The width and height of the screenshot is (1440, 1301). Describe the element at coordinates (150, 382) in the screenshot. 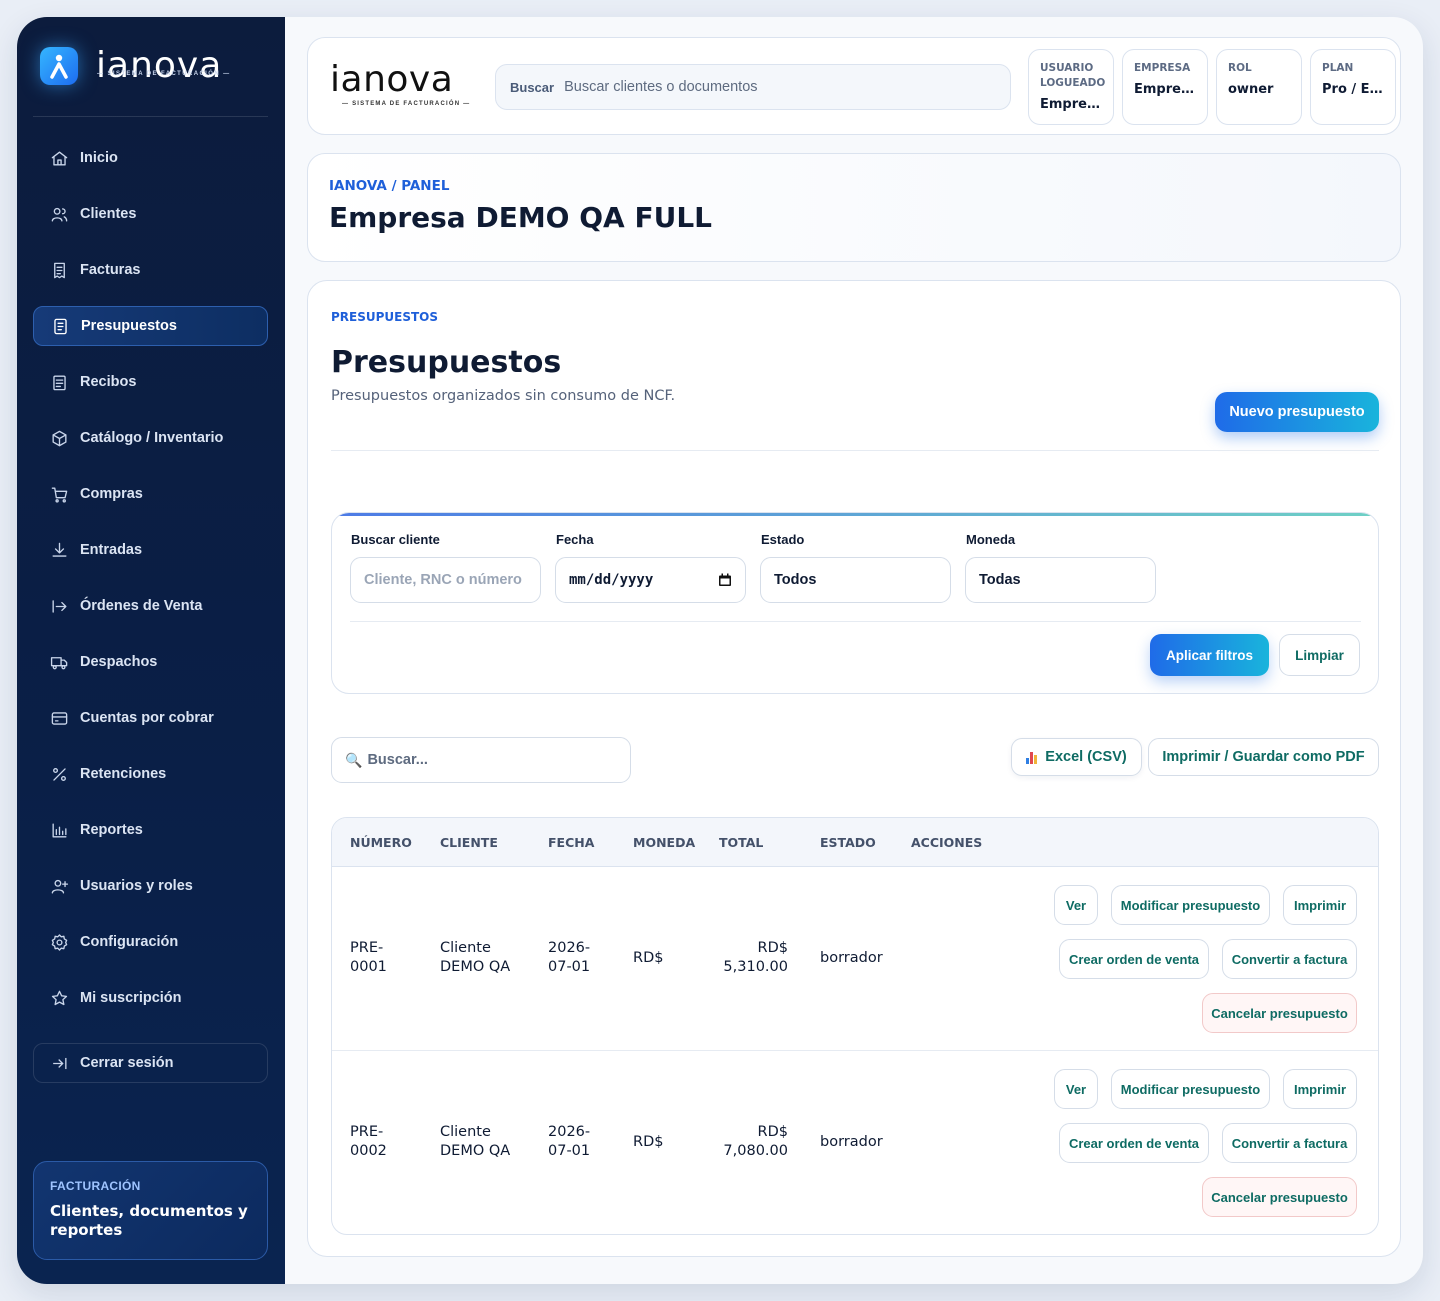

I see `sidebar-item-recibos: Recibos` at that location.